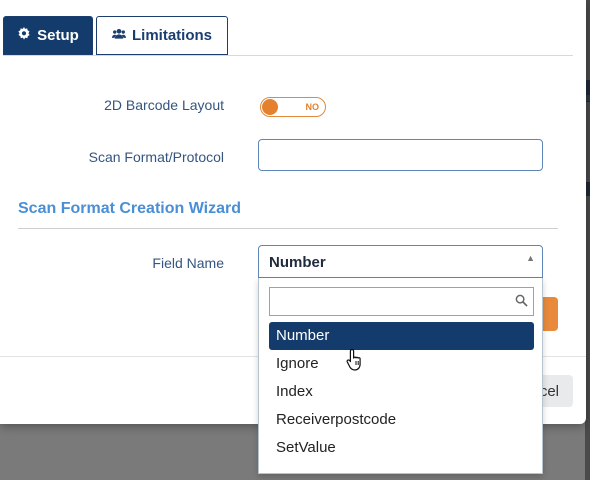 This screenshot has height=480, width=590. What do you see at coordinates (355, 360) in the screenshot?
I see `hand-pointer-icon` at bounding box center [355, 360].